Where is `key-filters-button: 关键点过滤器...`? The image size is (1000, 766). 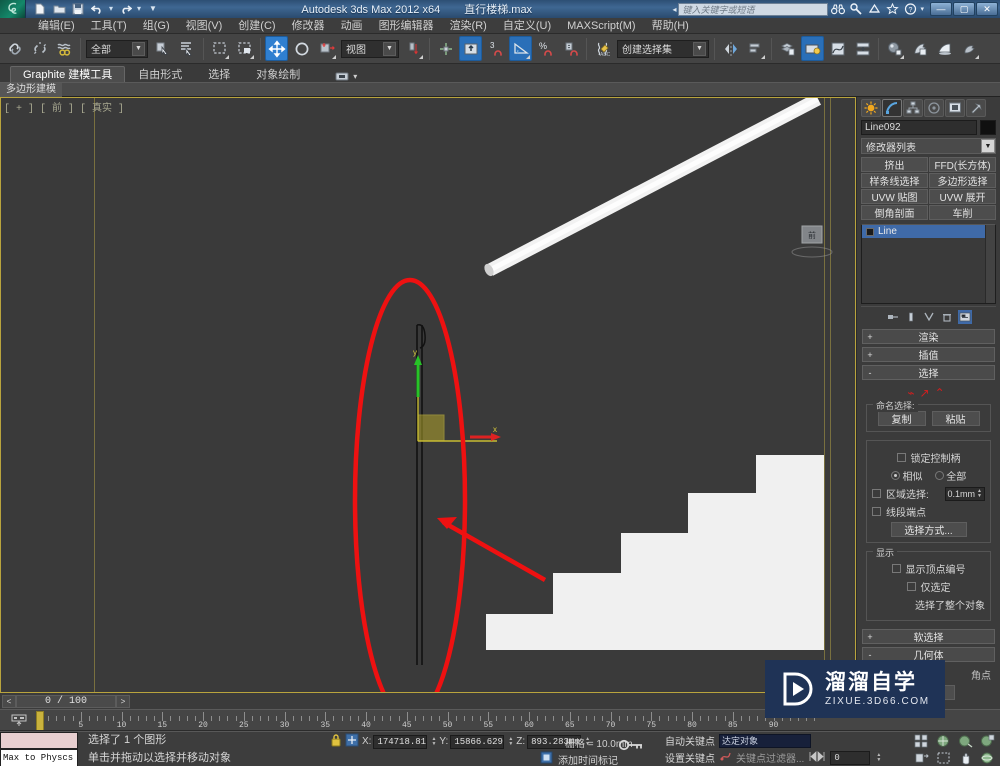 key-filters-button: 关键点过滤器... is located at coordinates (770, 757).